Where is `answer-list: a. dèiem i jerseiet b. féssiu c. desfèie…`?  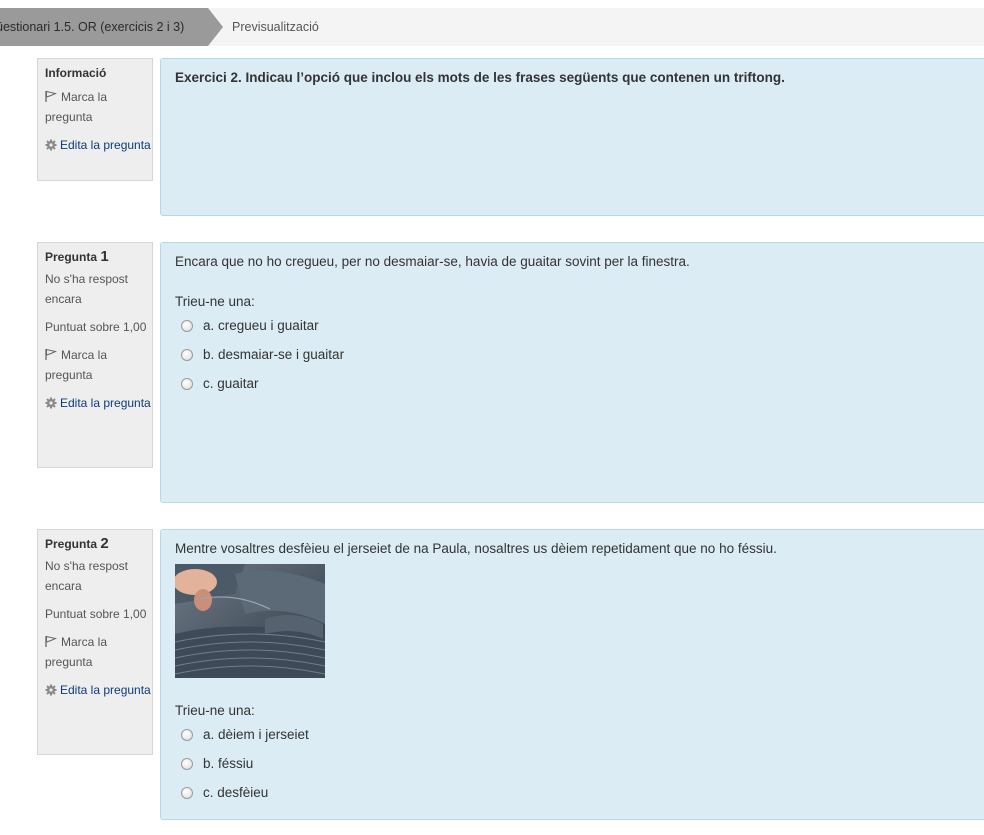
answer-list: a. dèiem i jerseiet b. féssiu c. desfèie… is located at coordinates (578, 763).